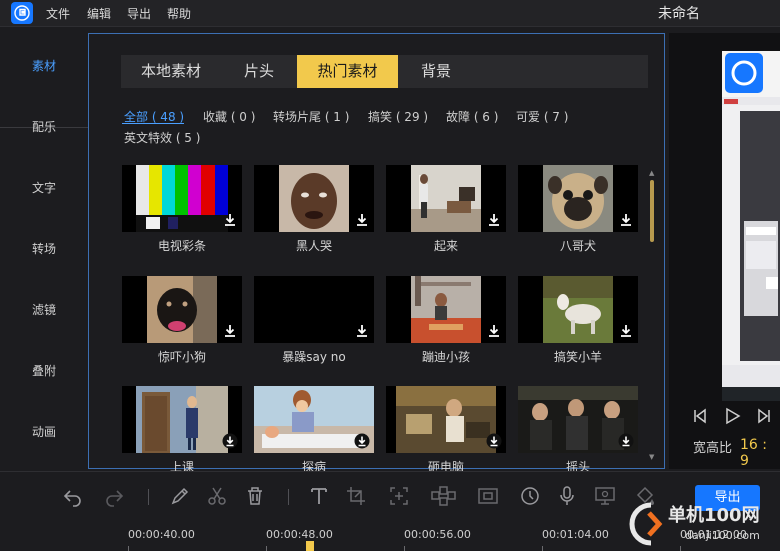 The width and height of the screenshot is (780, 551). Describe the element at coordinates (652, 457) in the screenshot. I see `scroll-down-icon: ▼` at that location.